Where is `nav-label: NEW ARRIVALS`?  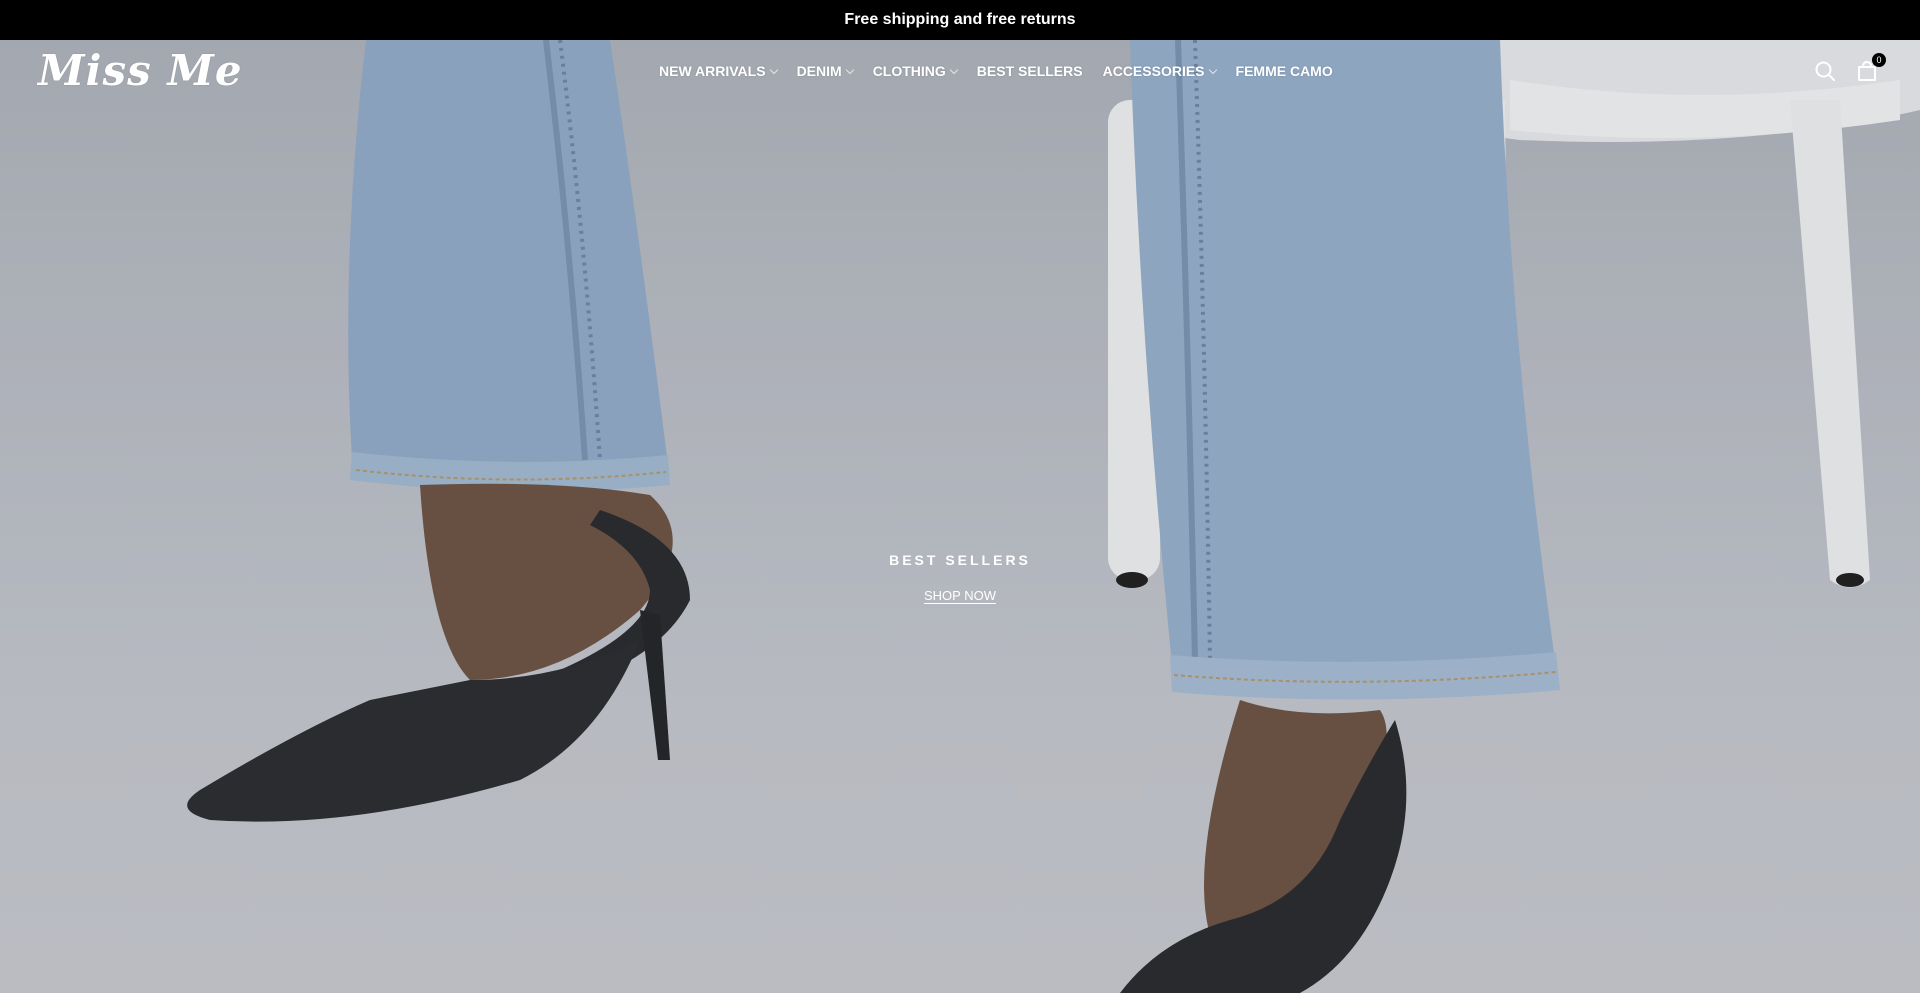 nav-label: NEW ARRIVALS is located at coordinates (712, 71).